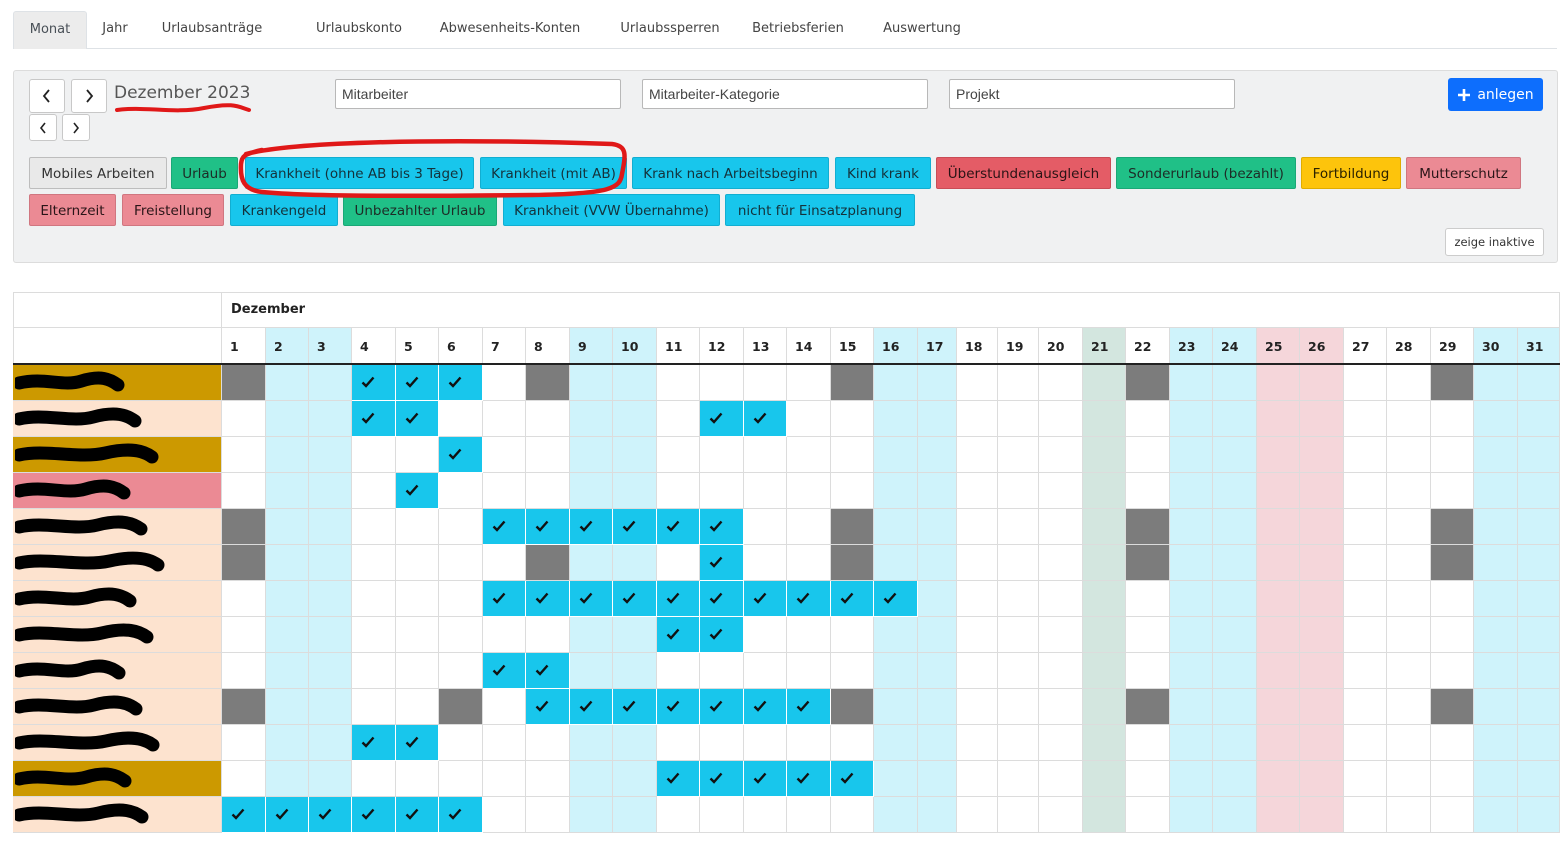  I want to click on tab-urlaubssperren: Urlaubssperren, so click(670, 29).